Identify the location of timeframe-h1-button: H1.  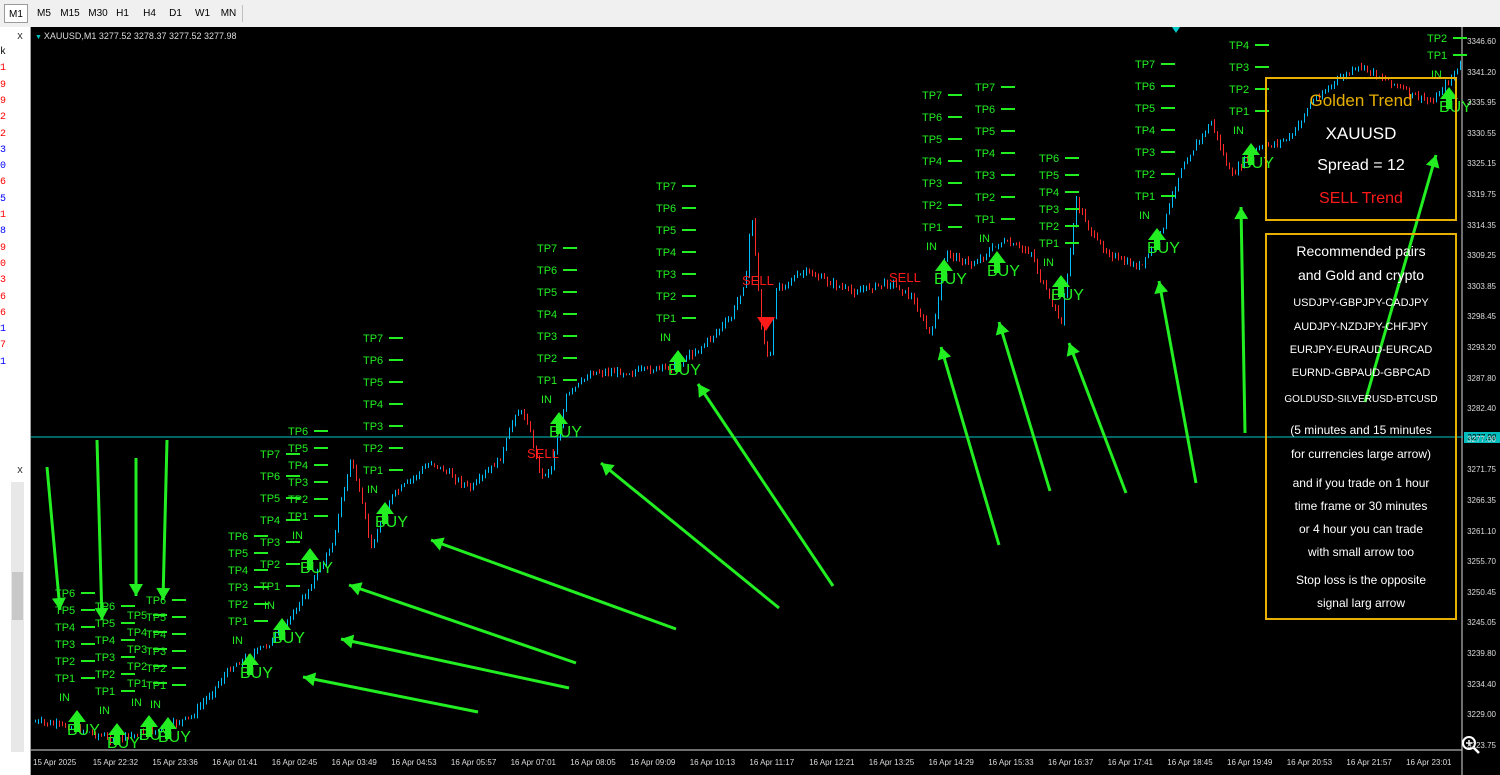
(122, 13).